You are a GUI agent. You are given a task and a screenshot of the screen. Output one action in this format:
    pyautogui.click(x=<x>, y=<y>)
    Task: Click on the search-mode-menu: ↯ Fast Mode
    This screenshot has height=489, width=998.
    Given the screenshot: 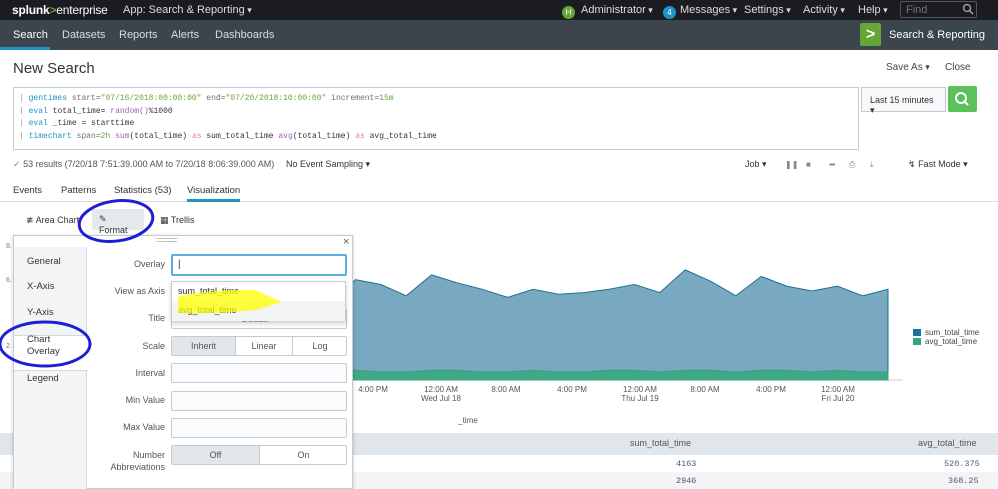 What is the action you would take?
    pyautogui.click(x=938, y=164)
    